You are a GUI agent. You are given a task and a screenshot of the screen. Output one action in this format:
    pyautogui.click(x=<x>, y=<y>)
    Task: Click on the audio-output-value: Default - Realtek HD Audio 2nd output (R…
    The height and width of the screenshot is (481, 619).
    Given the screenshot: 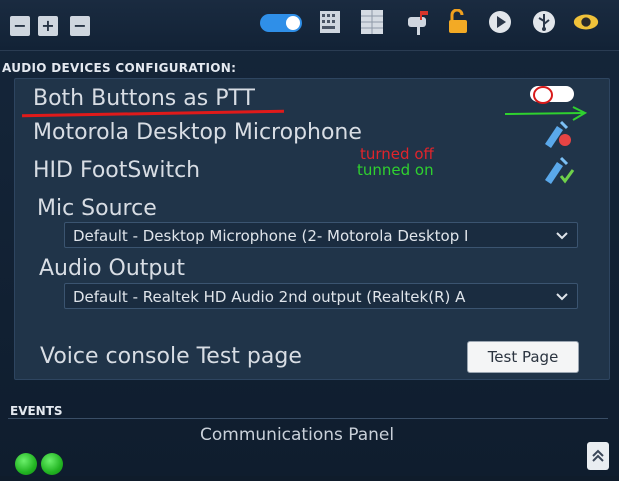 What is the action you would take?
    pyautogui.click(x=269, y=297)
    